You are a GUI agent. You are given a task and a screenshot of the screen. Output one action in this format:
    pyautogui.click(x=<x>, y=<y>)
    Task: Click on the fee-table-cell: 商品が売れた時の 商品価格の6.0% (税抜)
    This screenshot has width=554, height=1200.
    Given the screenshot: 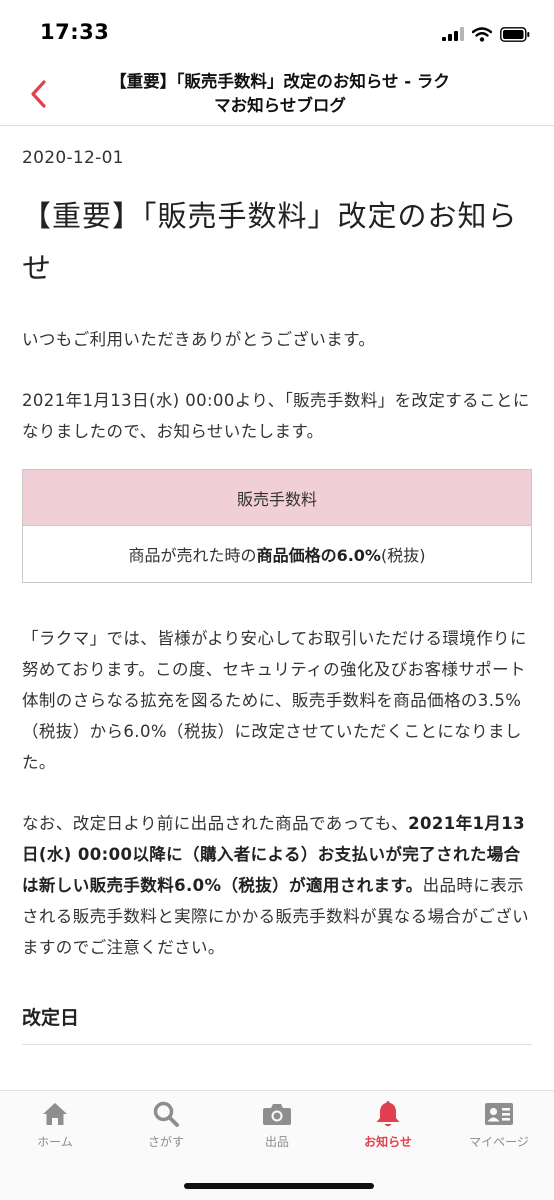 What is the action you would take?
    pyautogui.click(x=277, y=554)
    